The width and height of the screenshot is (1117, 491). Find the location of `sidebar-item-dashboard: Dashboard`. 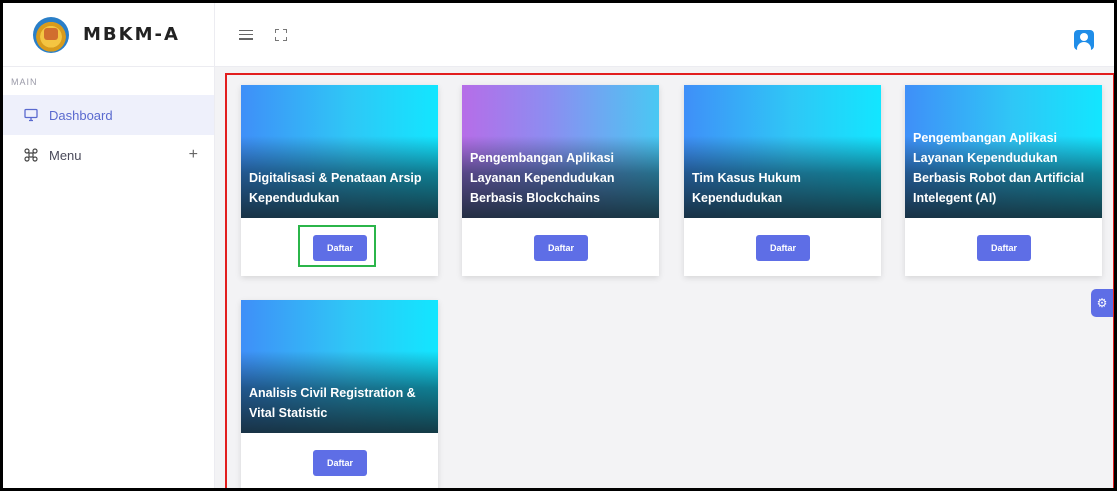

sidebar-item-dashboard: Dashboard is located at coordinates (108, 115).